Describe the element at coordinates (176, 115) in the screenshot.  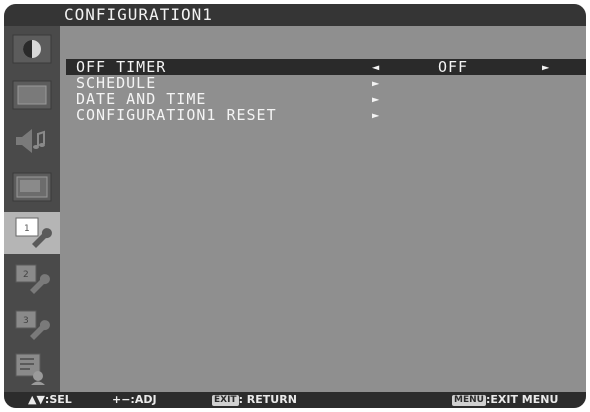
I see `menu-item-label: CONFIGURATION1 RESET` at that location.